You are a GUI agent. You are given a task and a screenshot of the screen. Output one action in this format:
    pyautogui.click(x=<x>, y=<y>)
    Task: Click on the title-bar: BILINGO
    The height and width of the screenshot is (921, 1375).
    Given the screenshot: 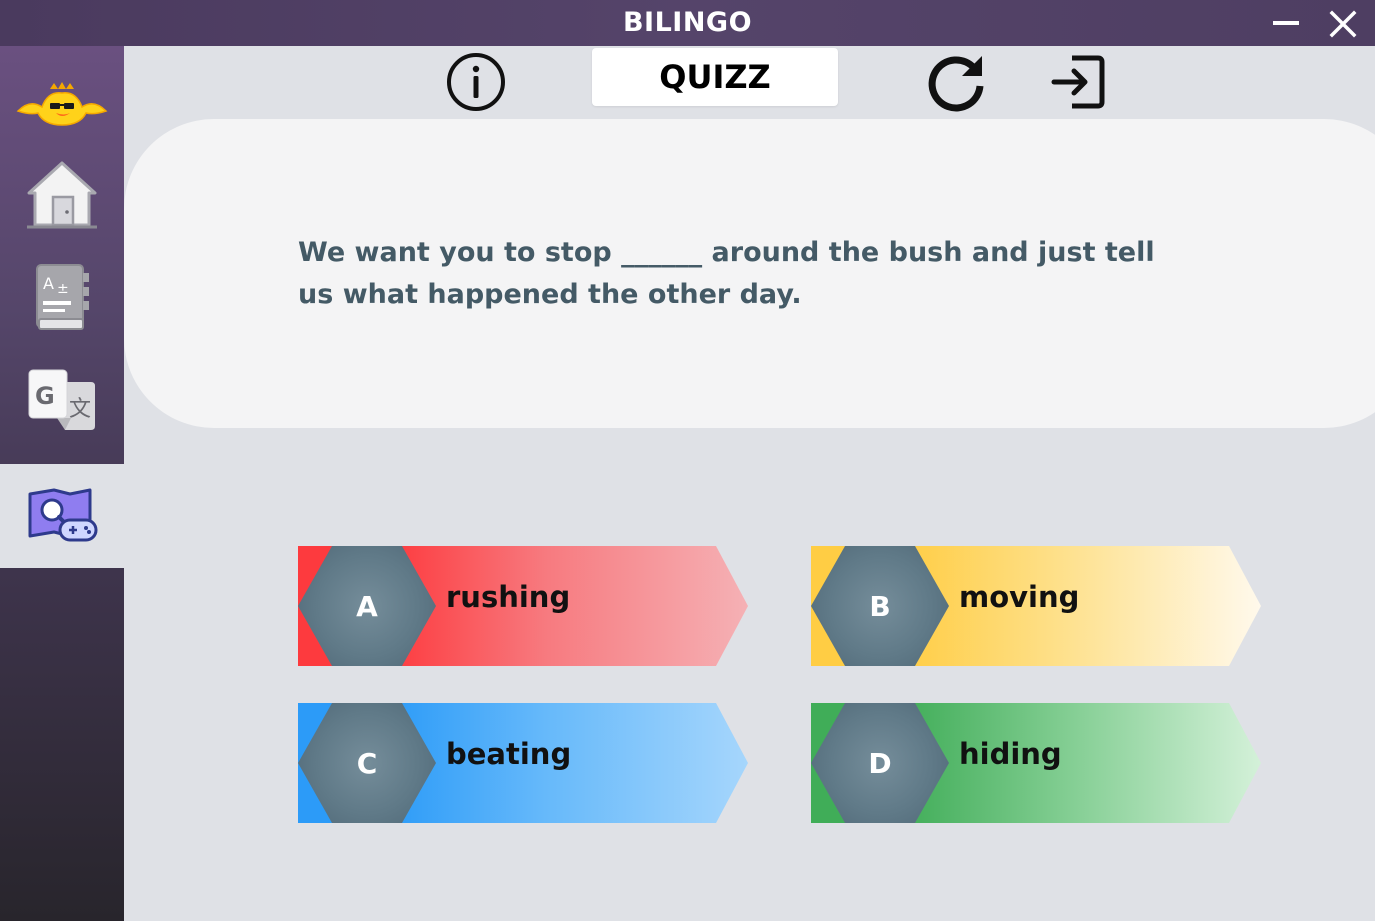 What is the action you would take?
    pyautogui.click(x=687, y=23)
    